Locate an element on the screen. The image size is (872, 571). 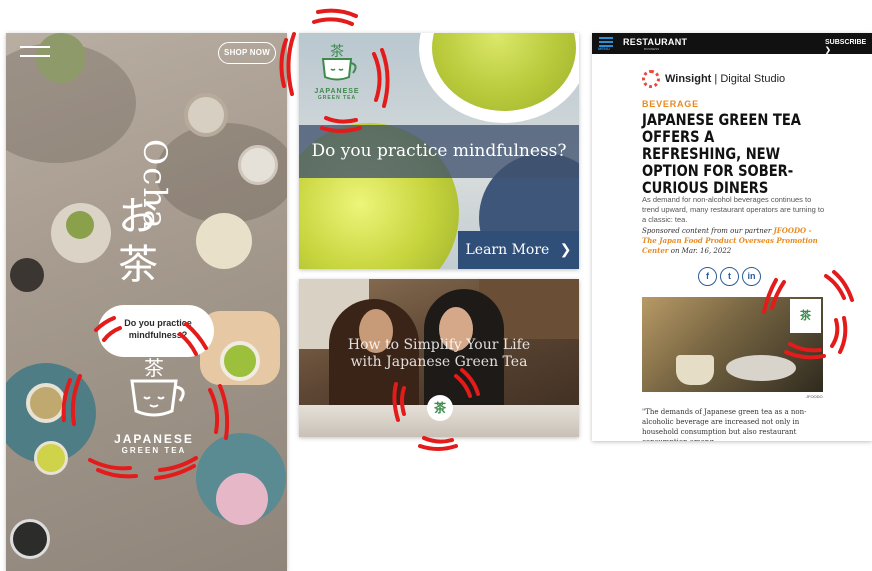
winsight-label: Winsight | Digital Studio is located at coordinates (725, 79).